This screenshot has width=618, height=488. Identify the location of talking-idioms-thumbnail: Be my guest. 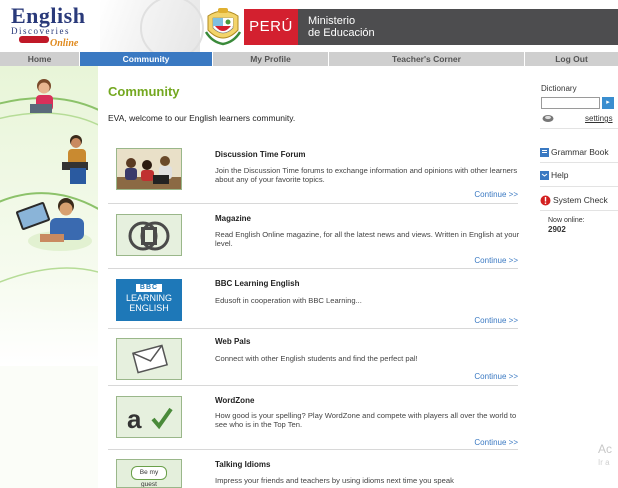
(149, 473).